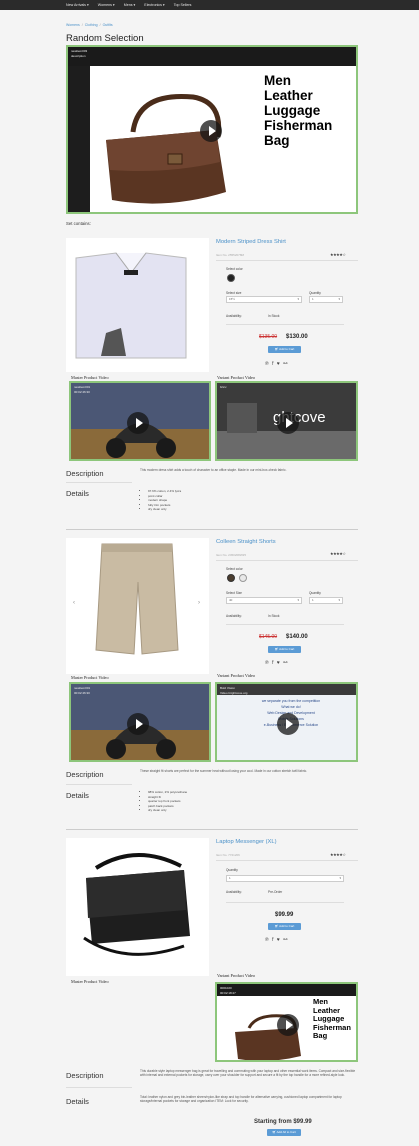  I want to click on video-tag: newitem003 description, so click(79, 54).